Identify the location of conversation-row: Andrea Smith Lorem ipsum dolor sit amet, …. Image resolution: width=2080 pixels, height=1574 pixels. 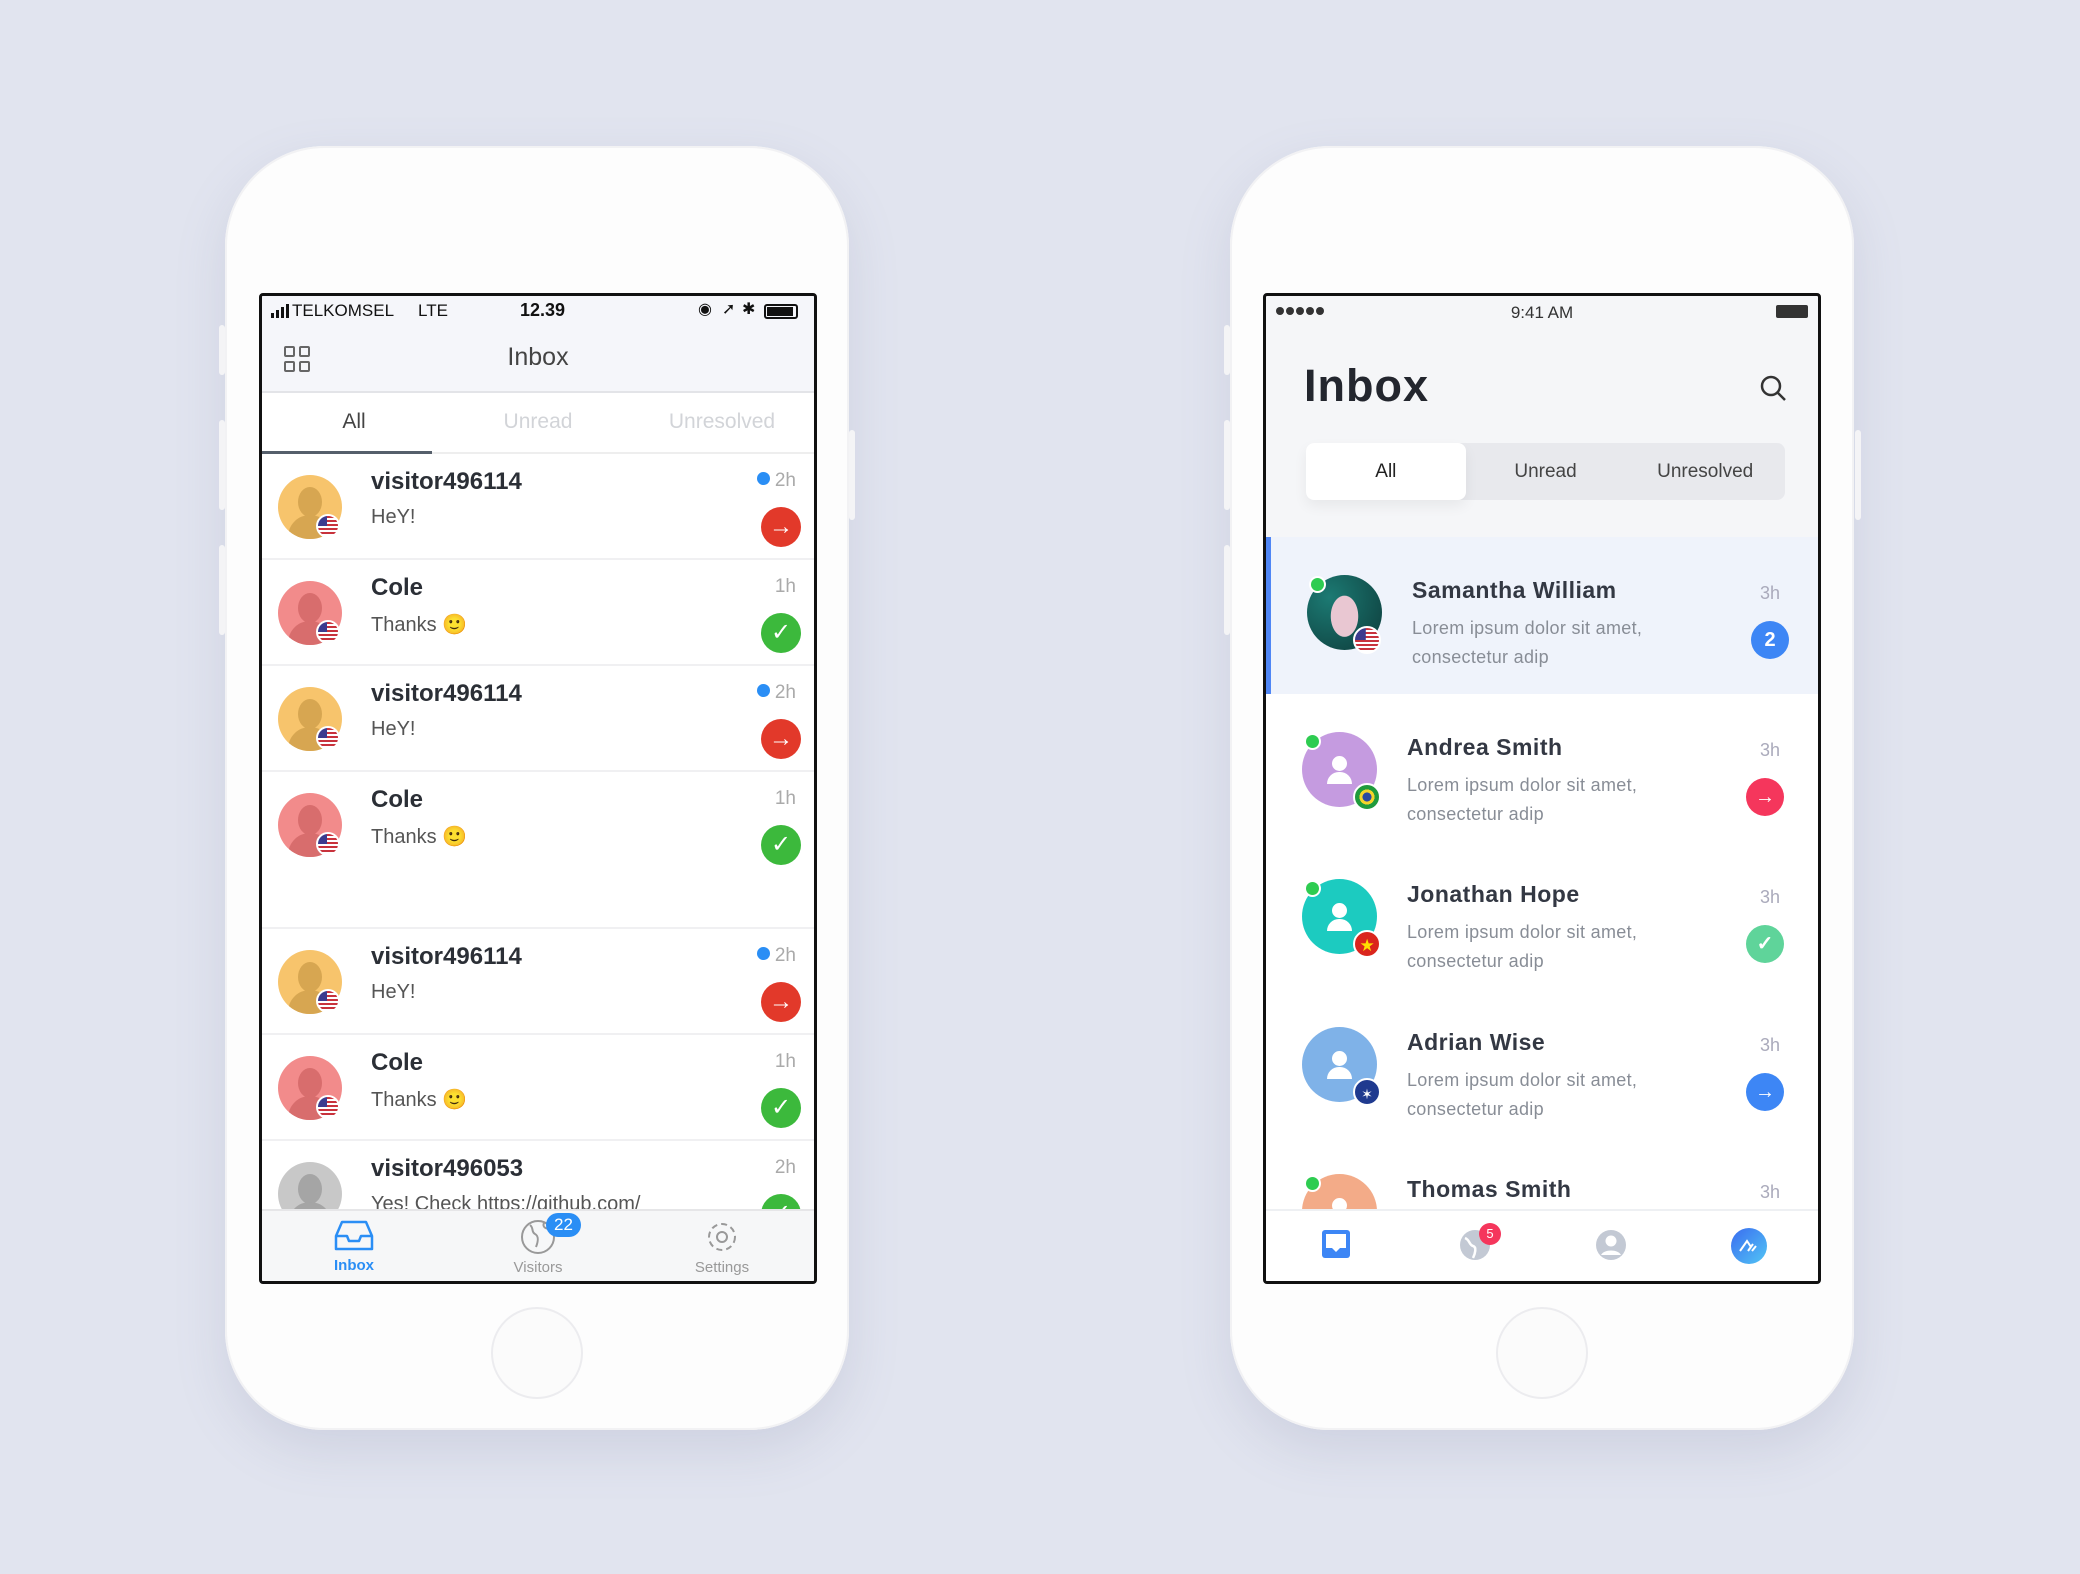
(1542, 768).